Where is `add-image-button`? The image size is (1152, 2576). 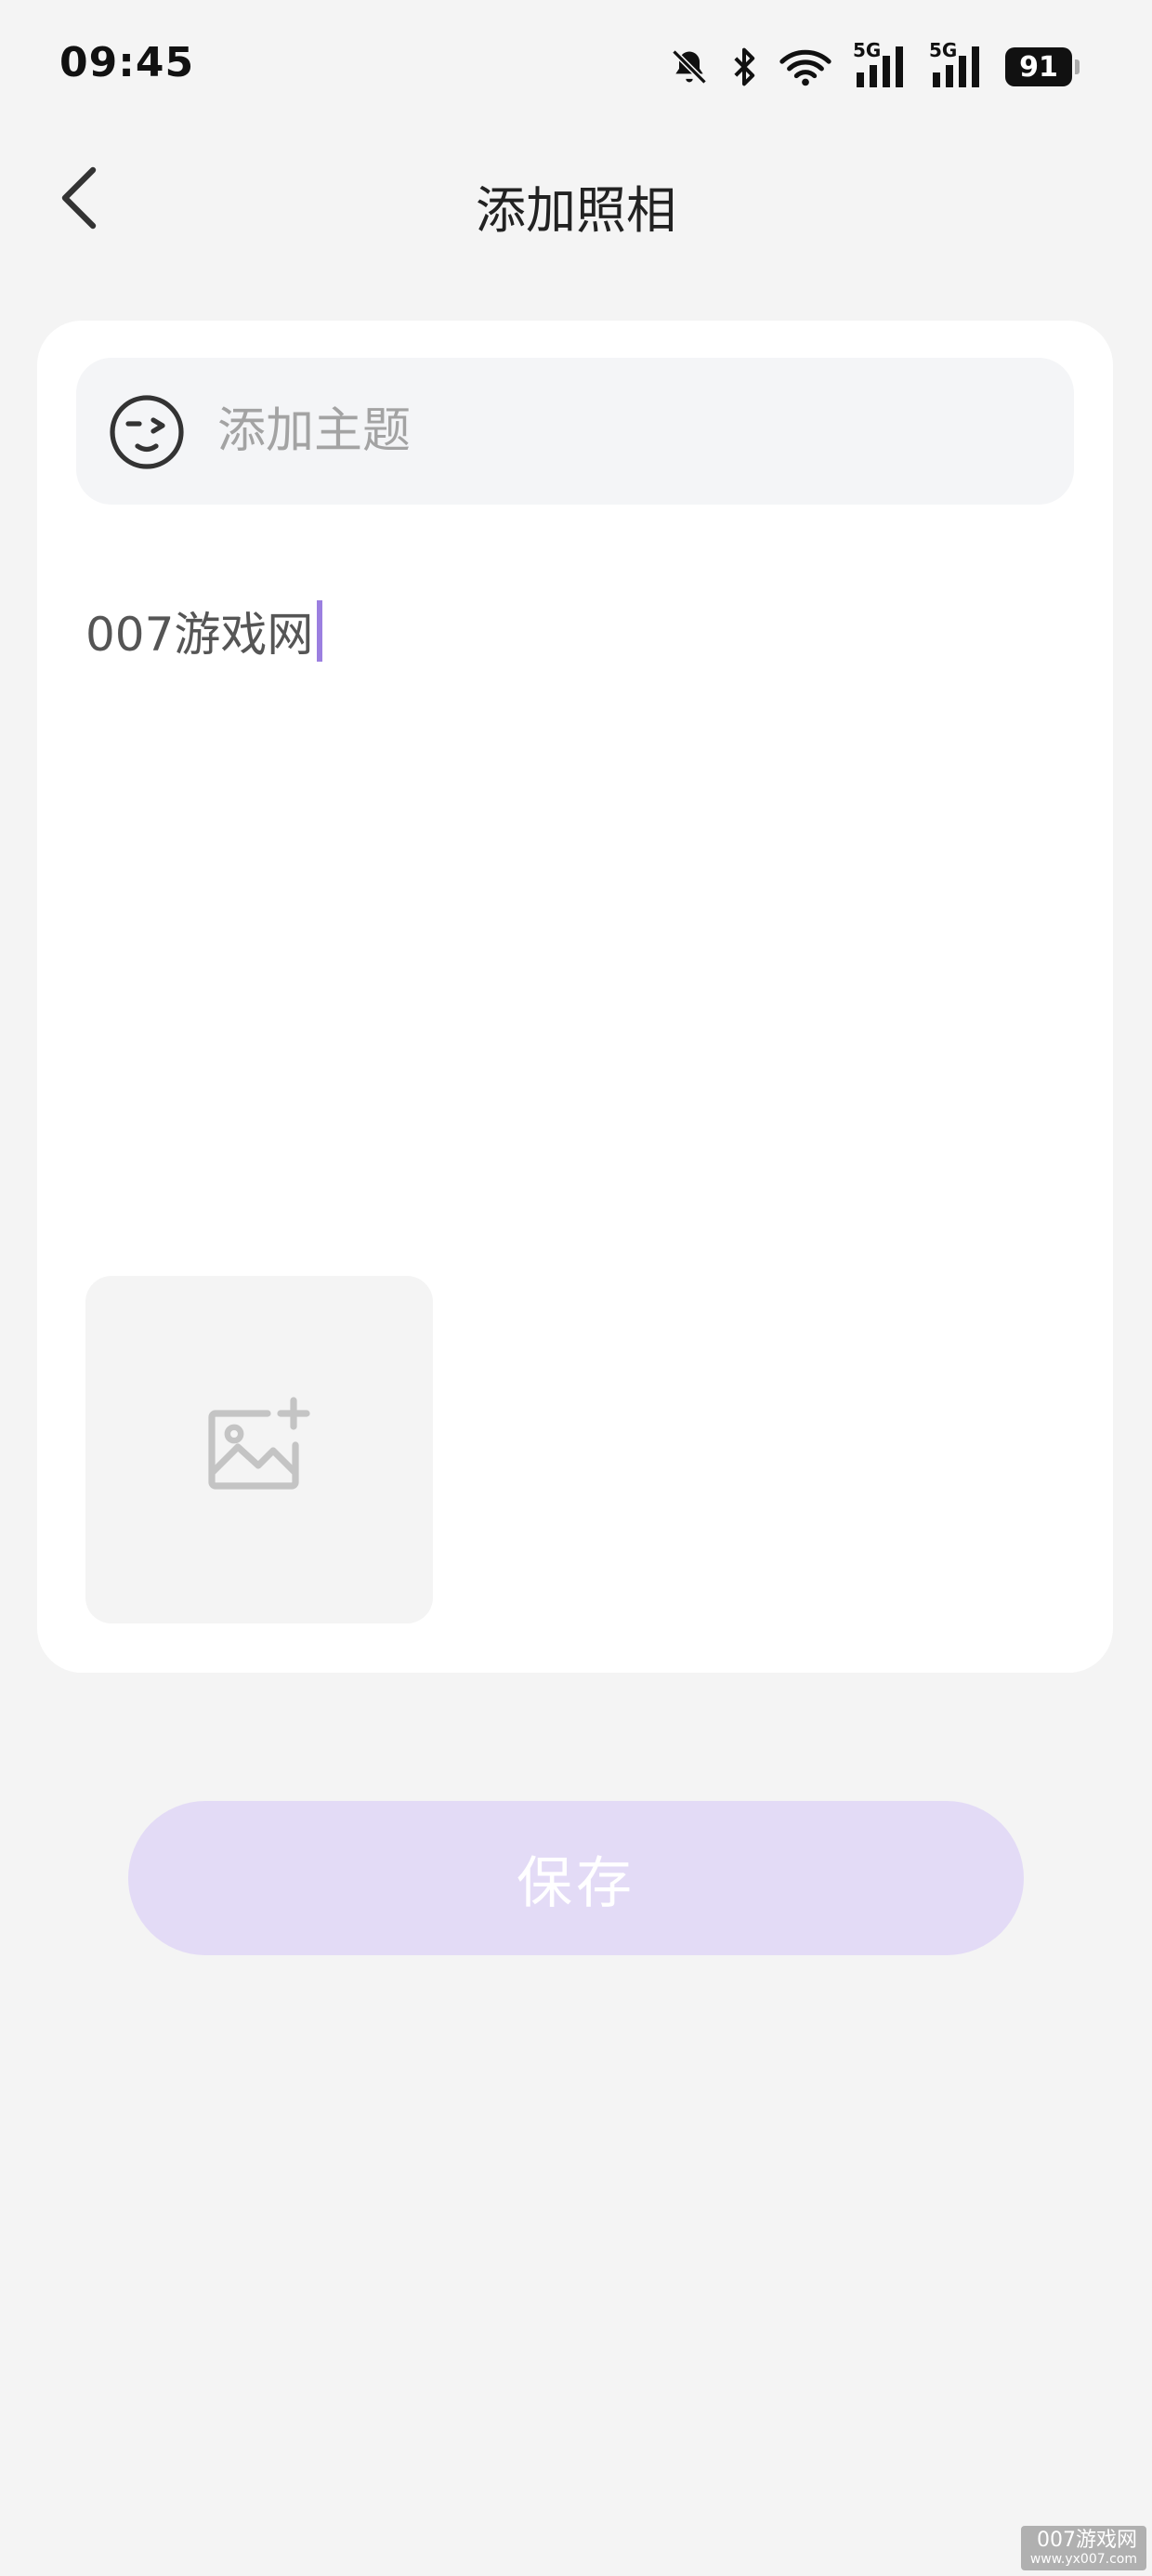
add-image-button is located at coordinates (259, 1449).